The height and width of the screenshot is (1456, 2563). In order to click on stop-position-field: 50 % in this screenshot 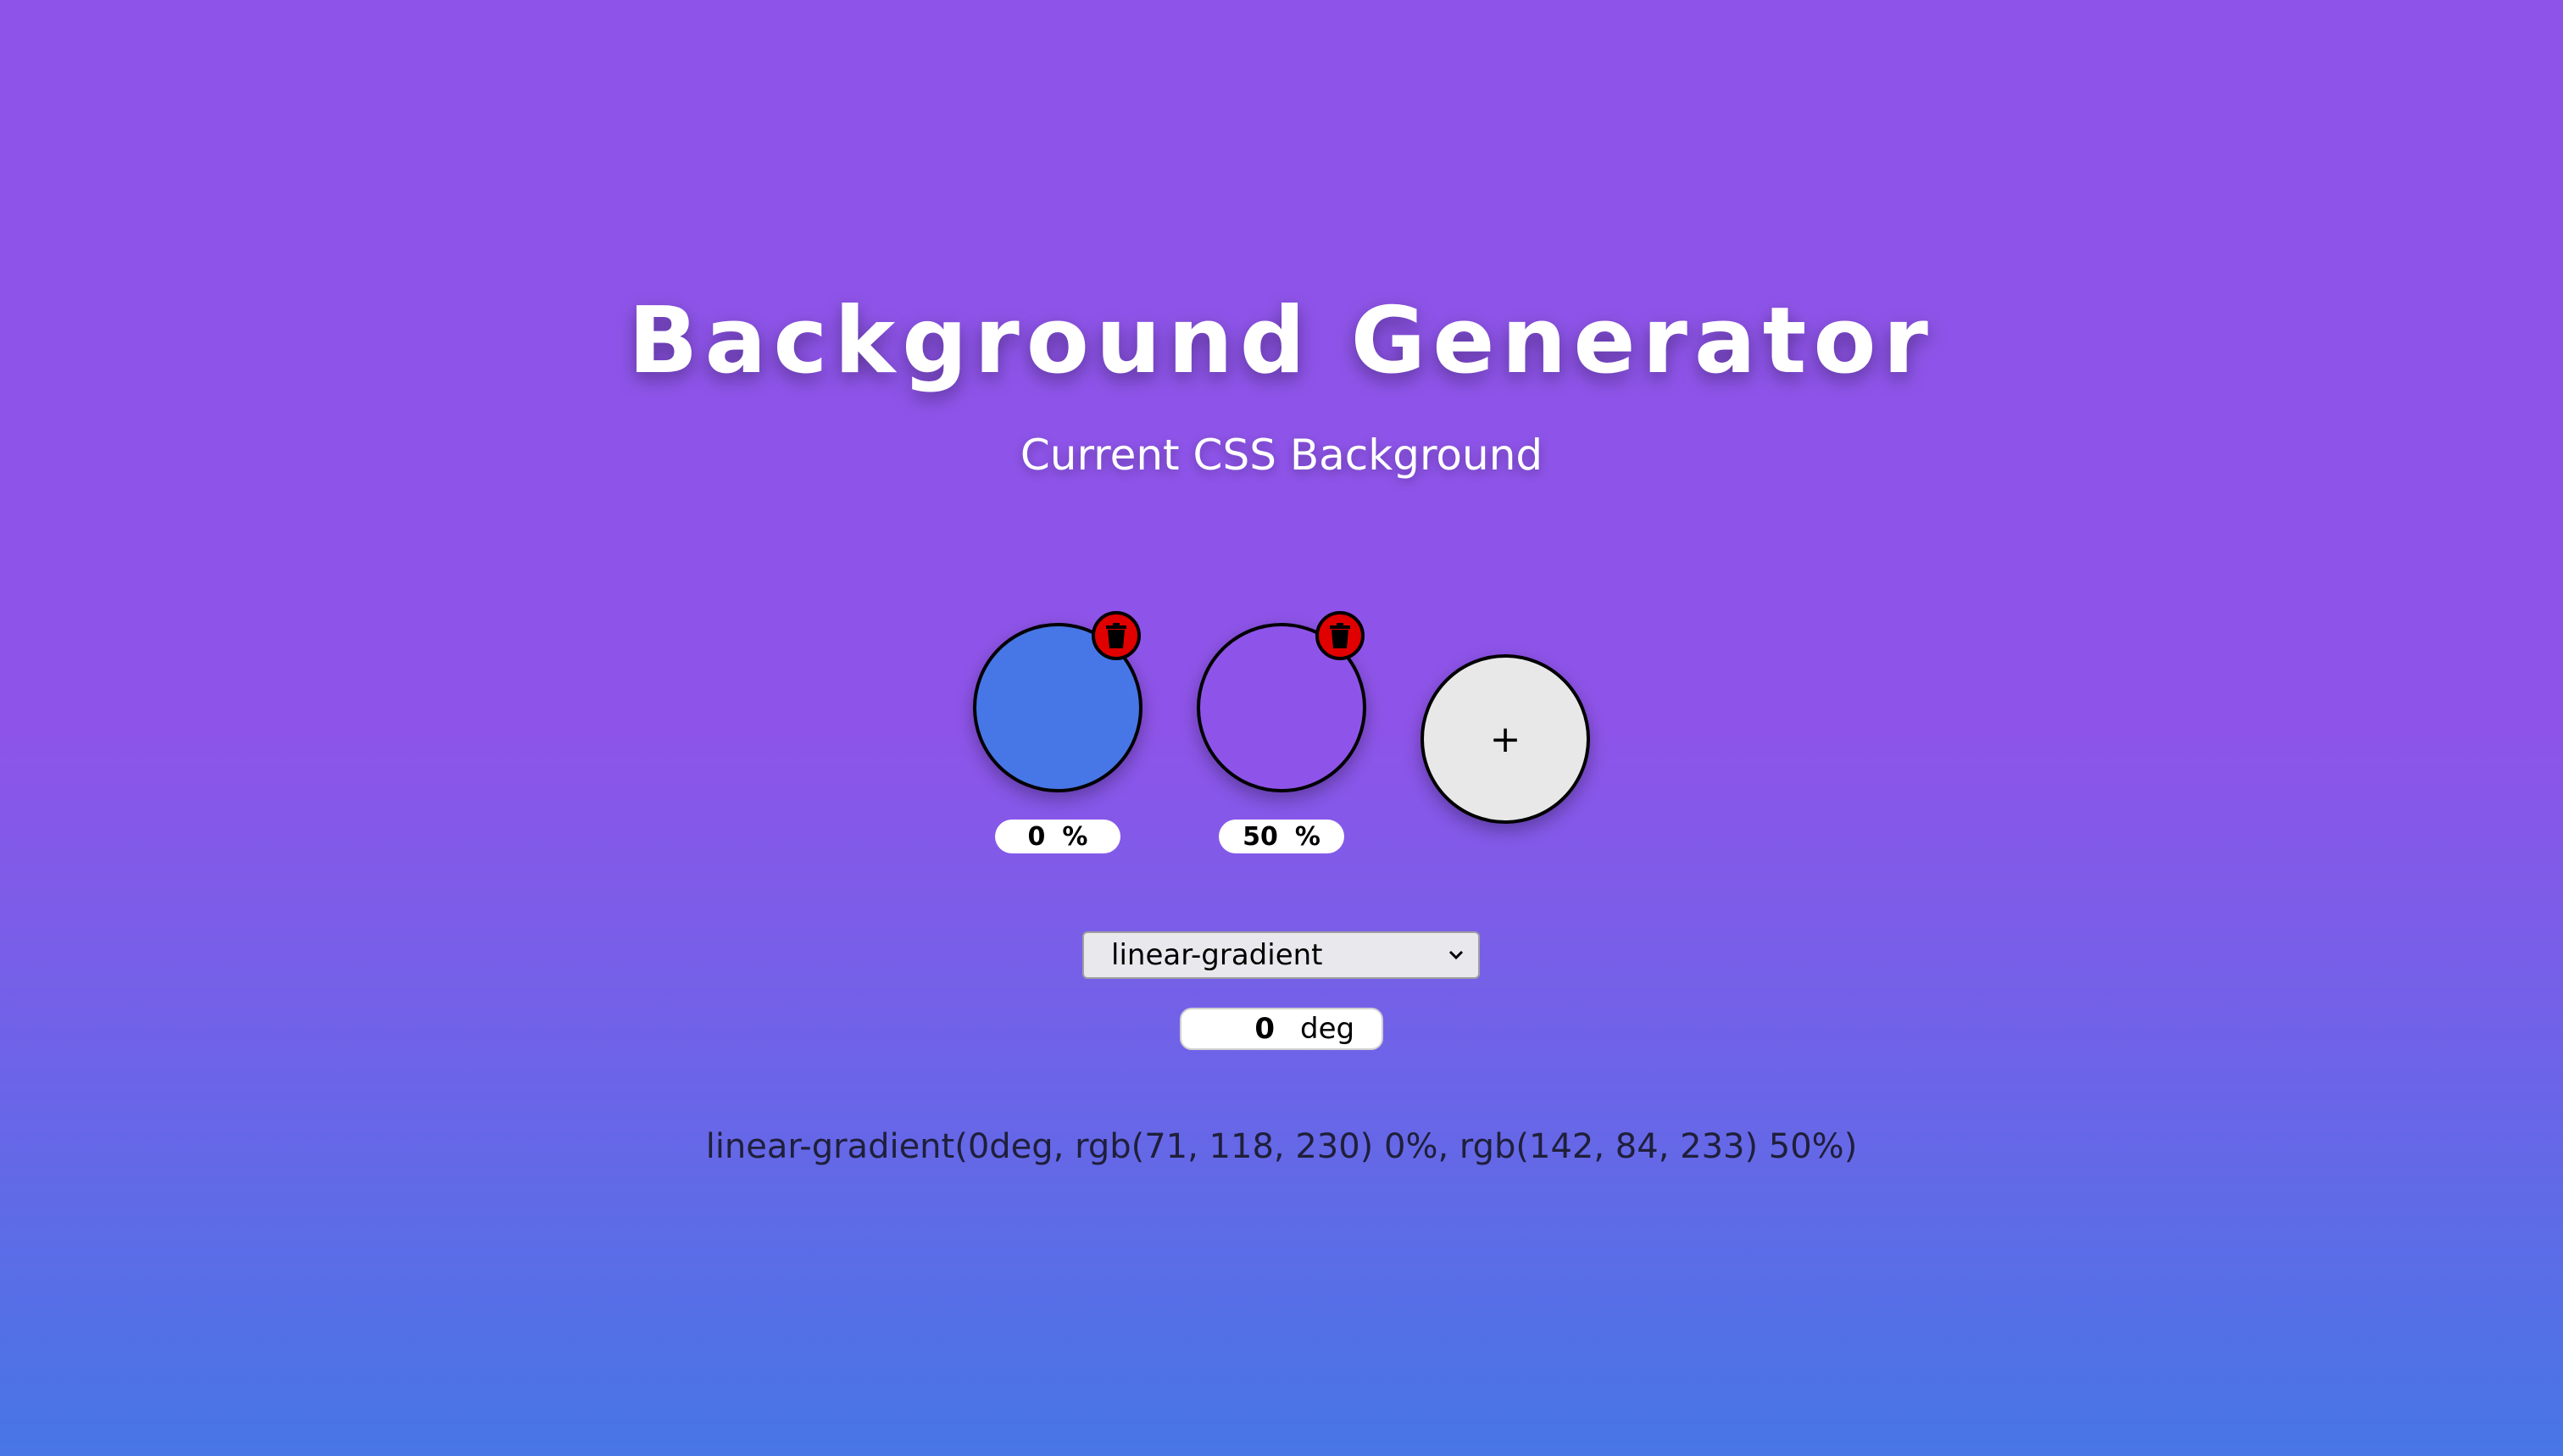, I will do `click(1281, 836)`.